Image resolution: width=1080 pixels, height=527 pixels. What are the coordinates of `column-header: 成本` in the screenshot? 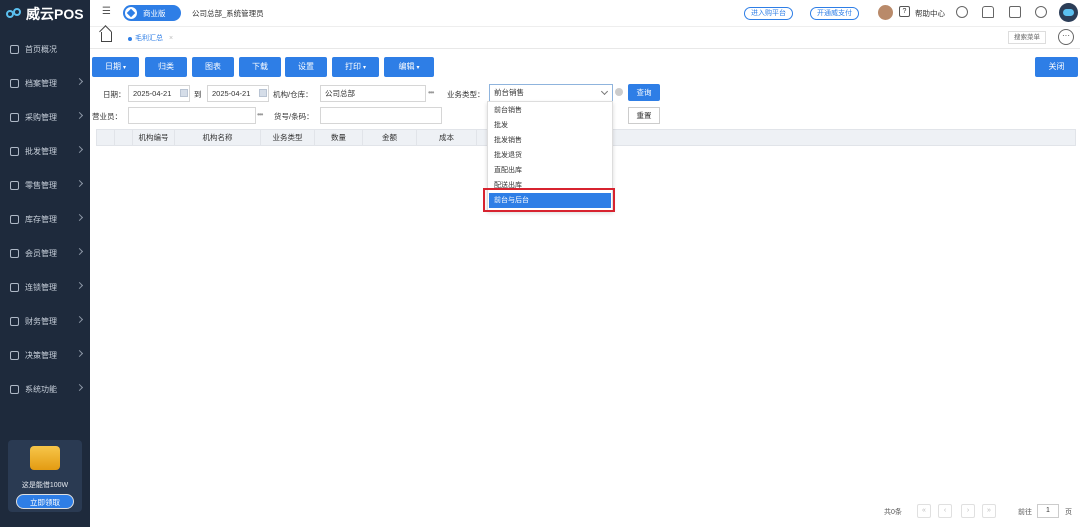 It's located at (447, 137).